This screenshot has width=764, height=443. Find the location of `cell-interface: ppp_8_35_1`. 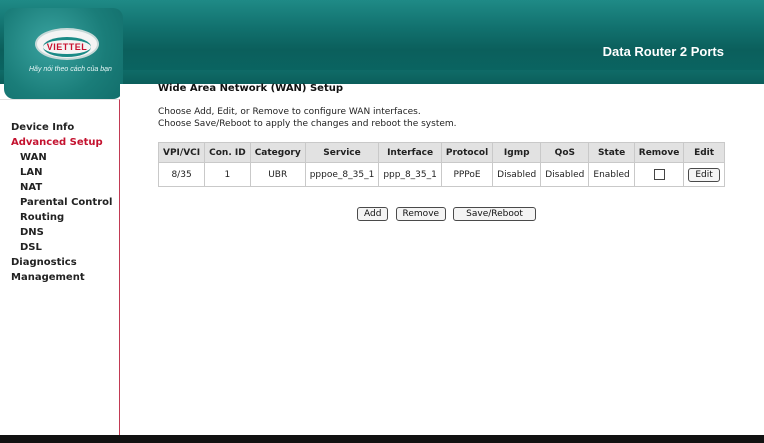

cell-interface: ppp_8_35_1 is located at coordinates (410, 174).